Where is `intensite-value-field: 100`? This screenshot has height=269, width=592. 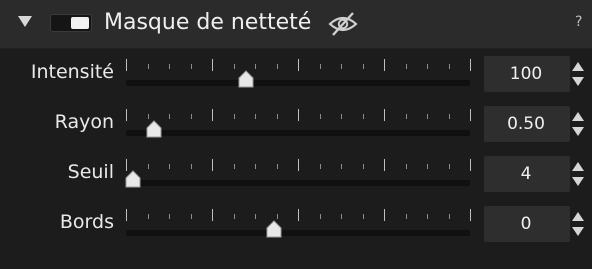
intensite-value-field: 100 is located at coordinates (527, 74).